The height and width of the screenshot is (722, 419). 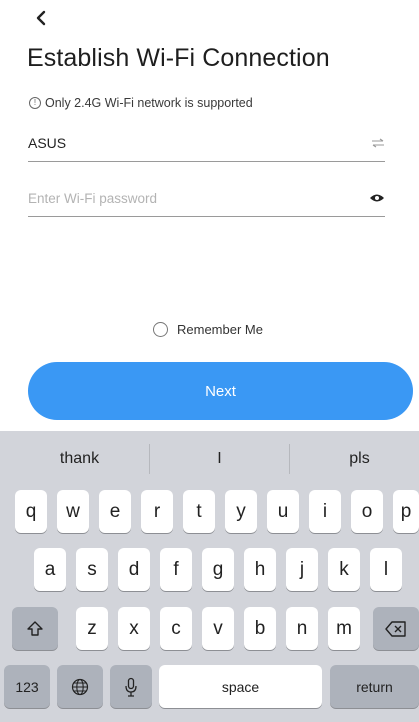 I want to click on shift-key, so click(x=35, y=628).